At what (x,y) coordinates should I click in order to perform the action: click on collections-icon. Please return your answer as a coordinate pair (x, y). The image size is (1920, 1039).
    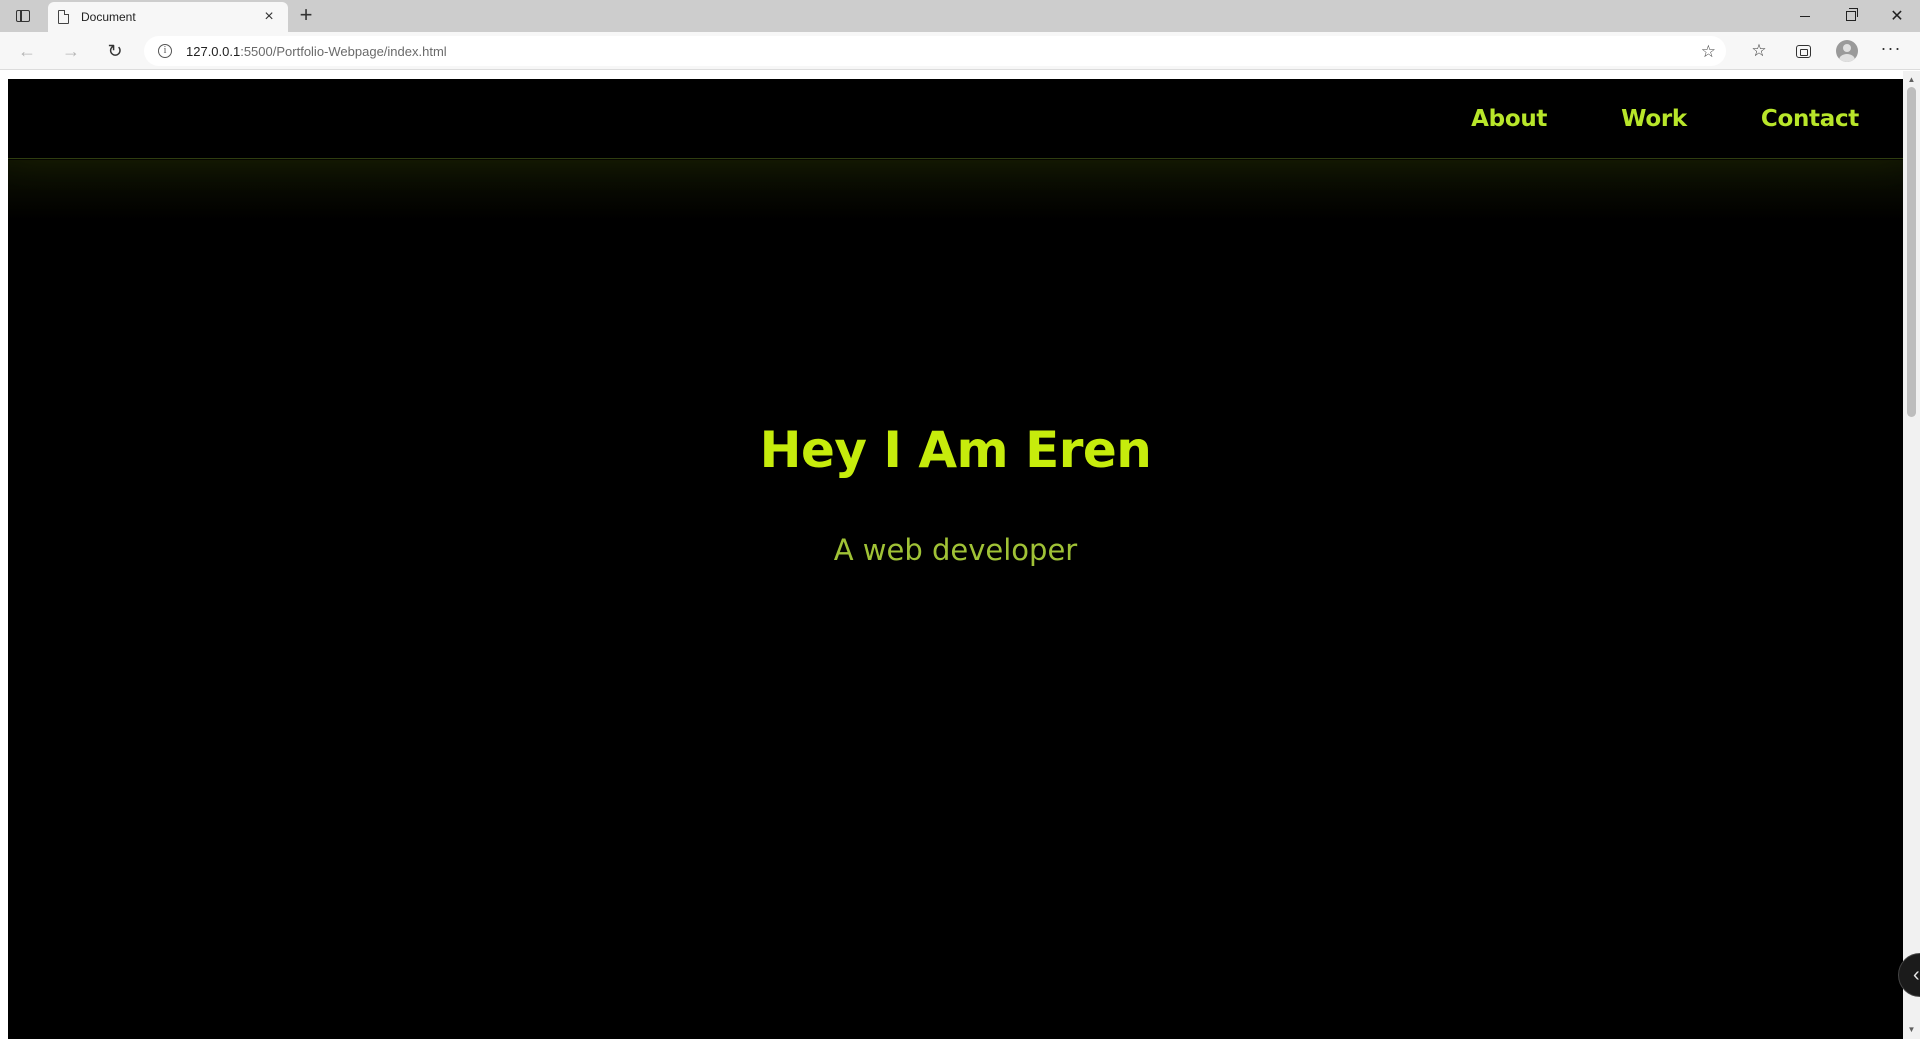
    Looking at the image, I should click on (1803, 51).